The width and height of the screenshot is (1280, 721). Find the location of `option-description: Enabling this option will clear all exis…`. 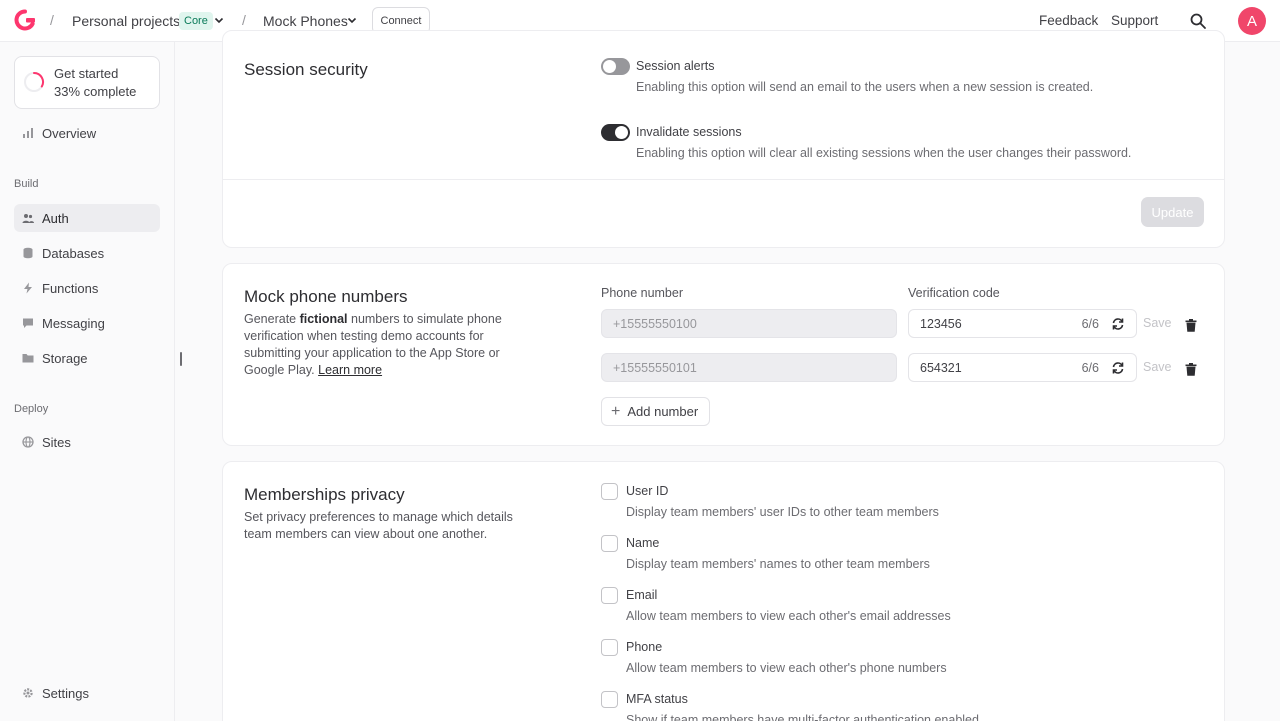

option-description: Enabling this option will clear all exis… is located at coordinates (884, 153).